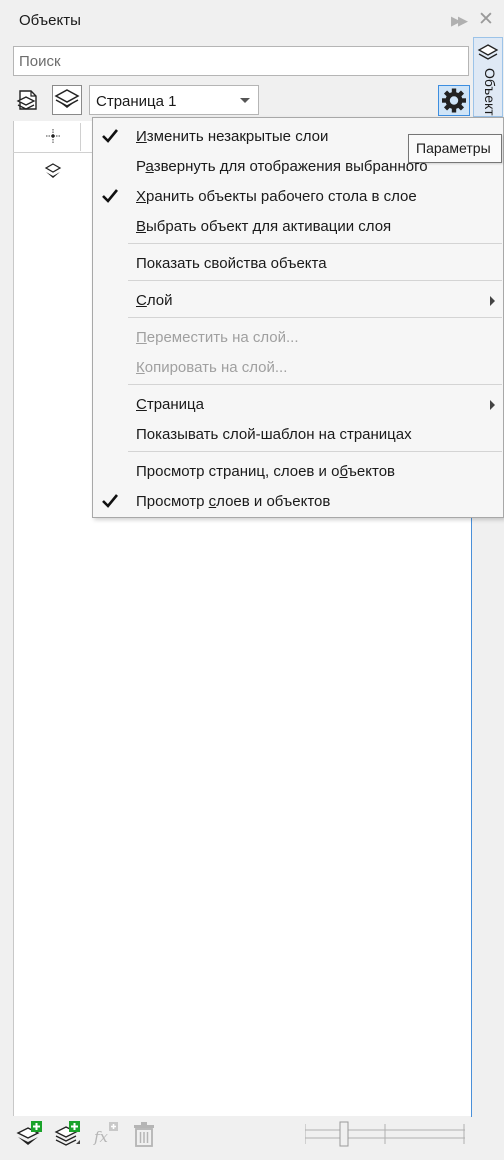 The width and height of the screenshot is (504, 1160). I want to click on expand-panel-button: ▶▶, so click(458, 21).